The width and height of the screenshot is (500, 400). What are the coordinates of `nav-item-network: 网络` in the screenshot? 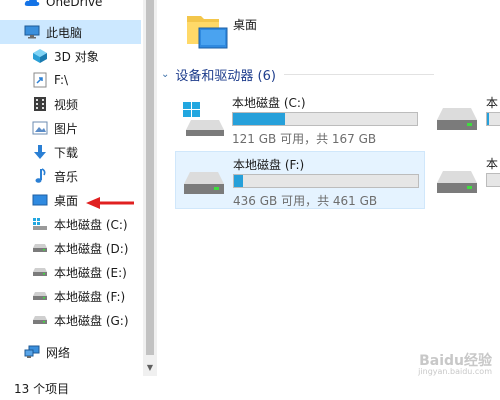 It's located at (70, 352).